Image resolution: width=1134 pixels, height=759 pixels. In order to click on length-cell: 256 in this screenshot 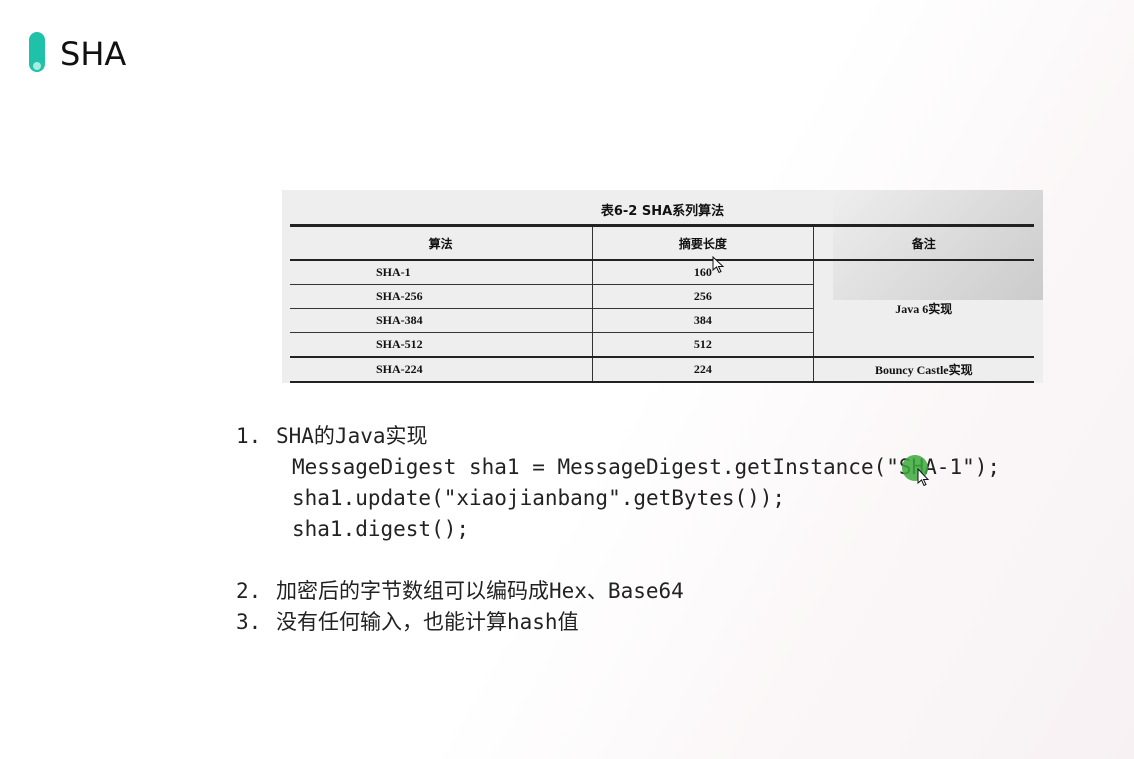, I will do `click(703, 296)`.